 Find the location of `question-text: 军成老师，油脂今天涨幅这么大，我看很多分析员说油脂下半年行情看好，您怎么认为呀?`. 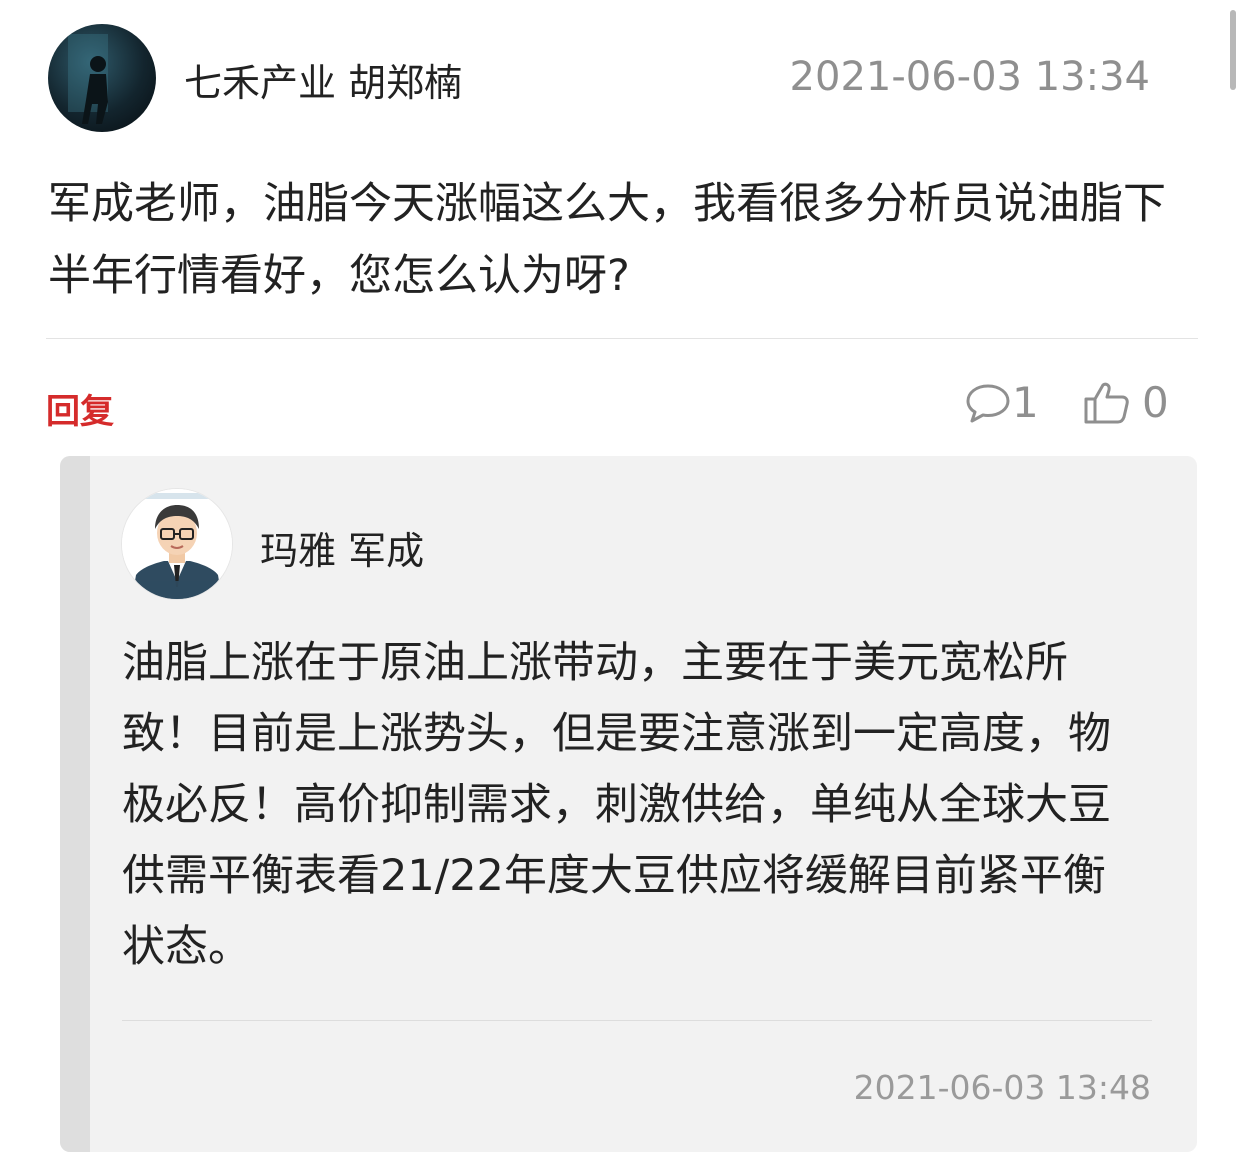

question-text: 军成老师，油脂今天涨幅这么大，我看很多分析员说油脂下半年行情看好，您怎么认为呀? is located at coordinates (607, 240).